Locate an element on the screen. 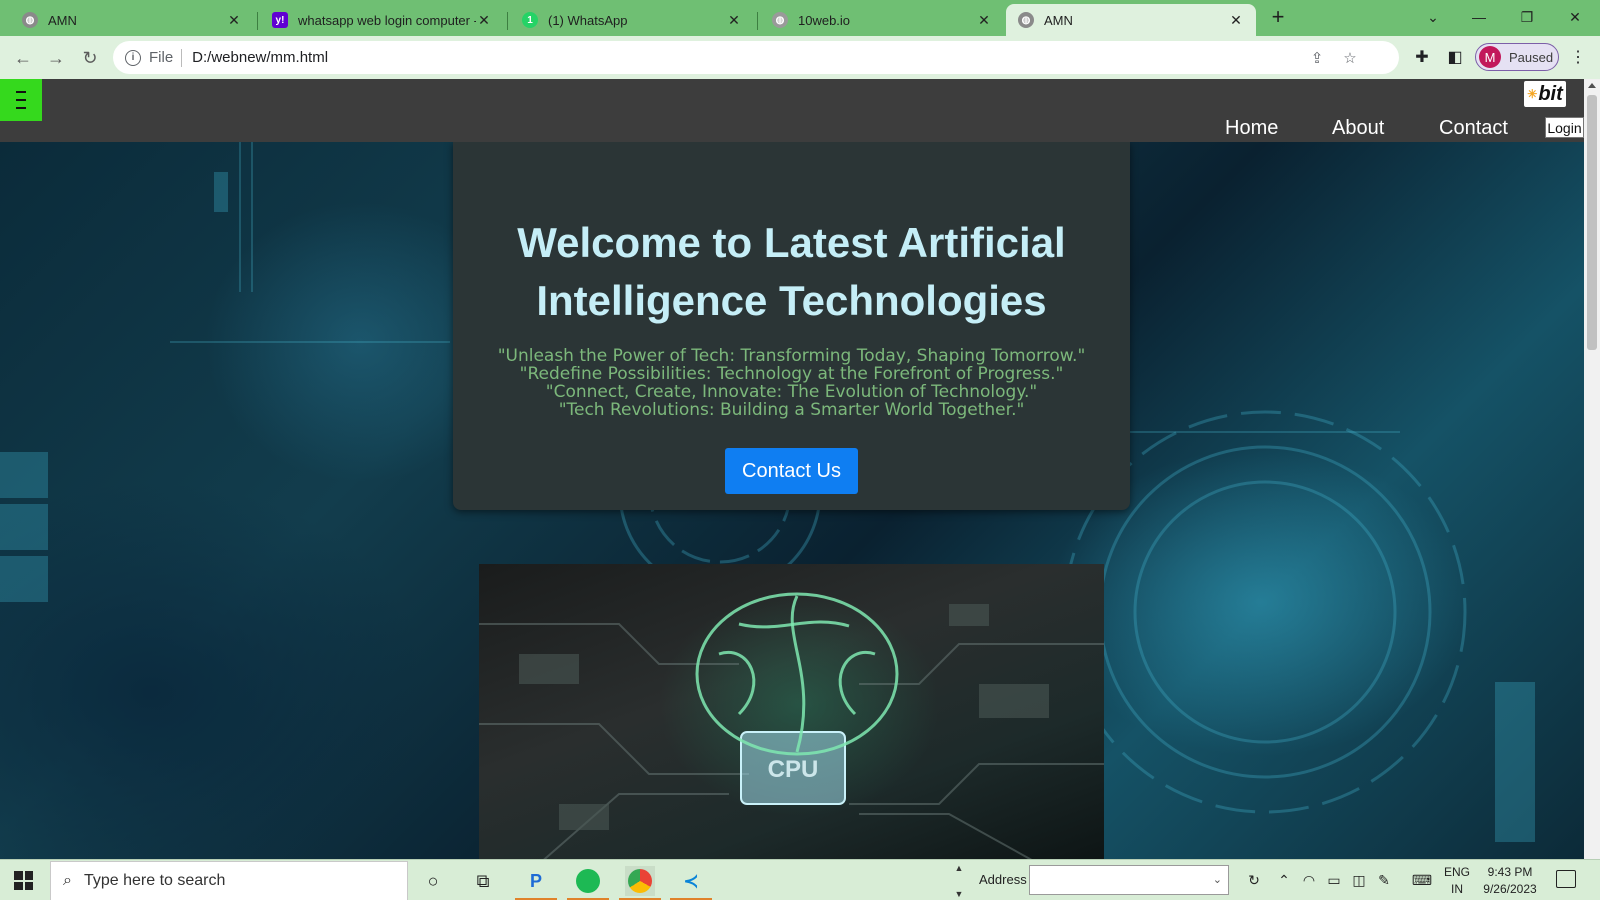 The image size is (1600, 900). system-clock: 9:43 PM 9/26/2023 is located at coordinates (1510, 881).